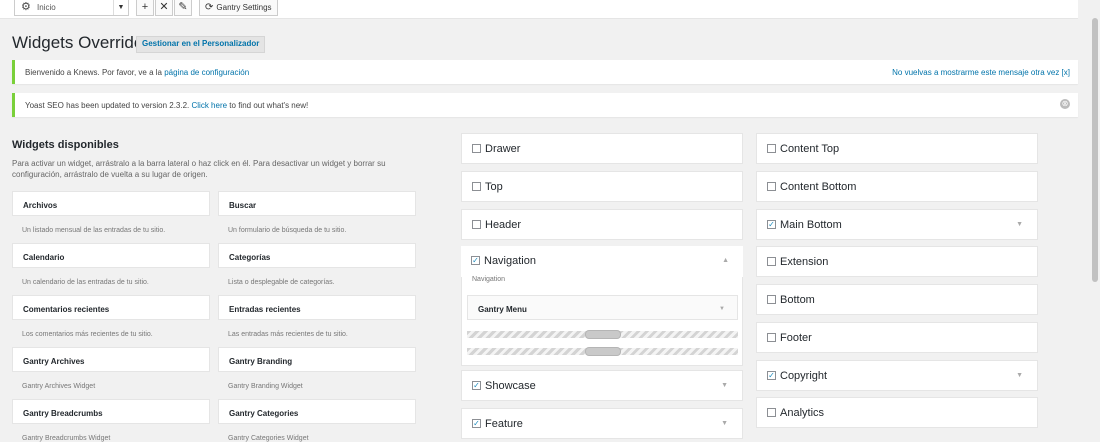 Image resolution: width=1100 pixels, height=442 pixels. Describe the element at coordinates (317, 359) in the screenshot. I see `widget-item: Gantry Branding` at that location.